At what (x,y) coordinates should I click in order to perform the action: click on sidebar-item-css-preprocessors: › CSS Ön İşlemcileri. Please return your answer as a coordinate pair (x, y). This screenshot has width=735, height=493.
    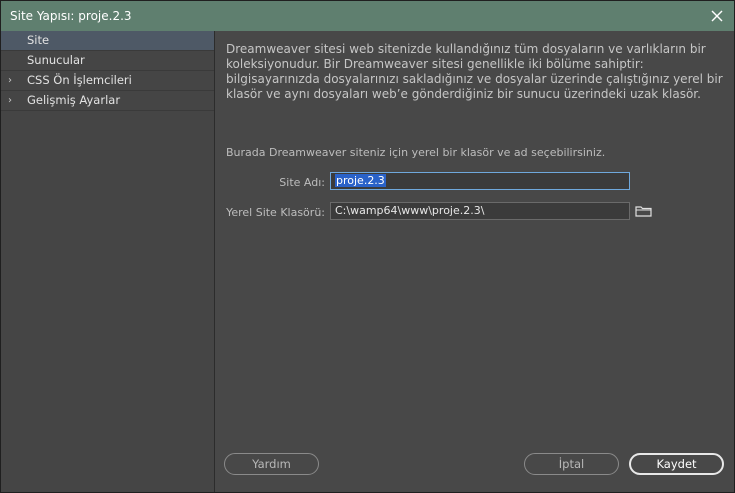
    Looking at the image, I should click on (107, 81).